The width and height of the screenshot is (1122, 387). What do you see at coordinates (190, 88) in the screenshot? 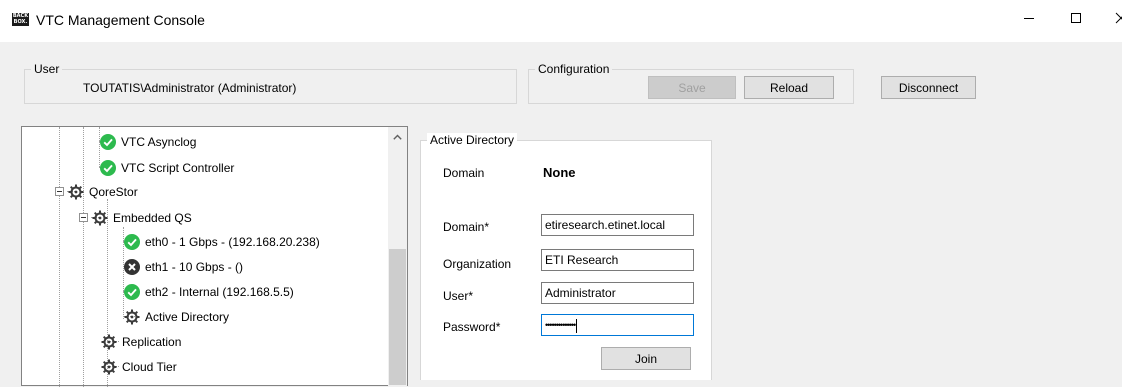
I see `current-user: TOUTATIS\Administrator (Administrator)` at bounding box center [190, 88].